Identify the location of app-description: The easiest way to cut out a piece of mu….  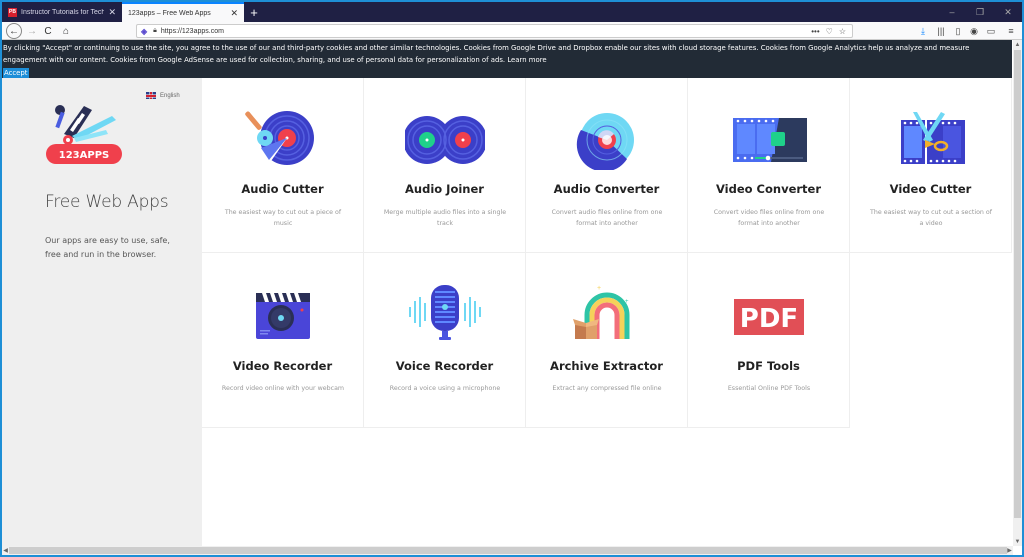
(283, 218).